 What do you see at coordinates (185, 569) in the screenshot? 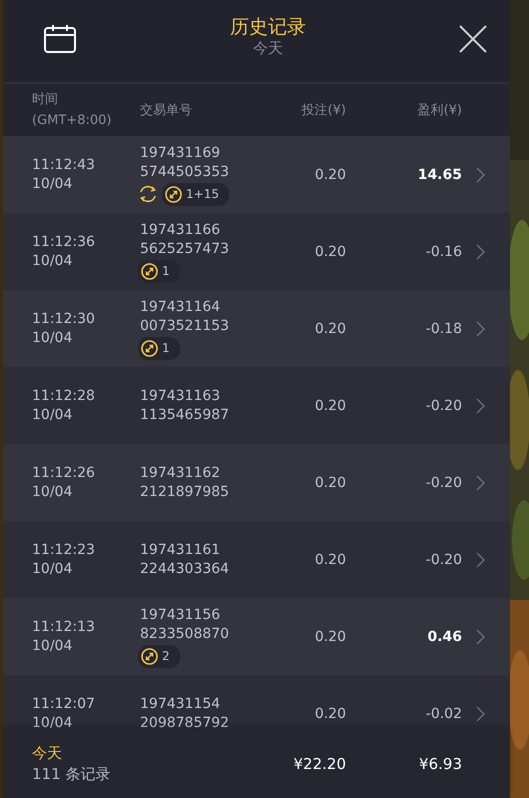
I see `order-number: 2244303364` at bounding box center [185, 569].